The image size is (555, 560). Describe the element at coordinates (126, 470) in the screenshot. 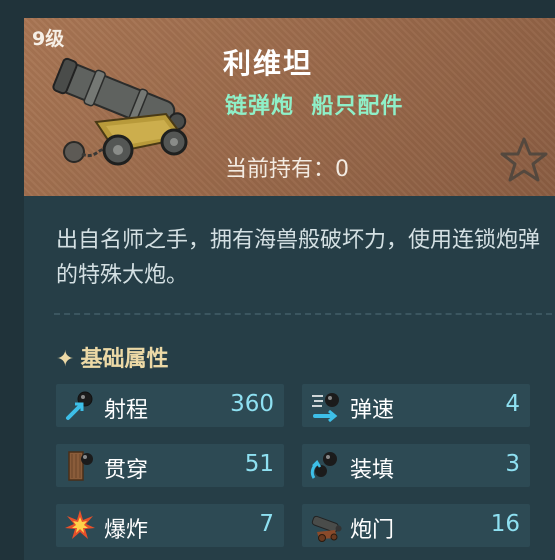

I see `stat-label: 贯穿` at that location.